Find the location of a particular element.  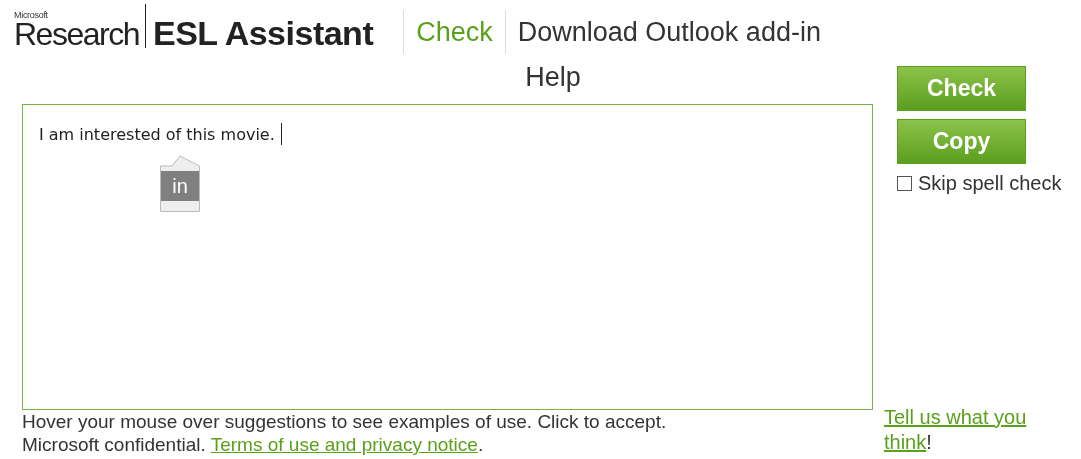

text-cursor is located at coordinates (281, 134).